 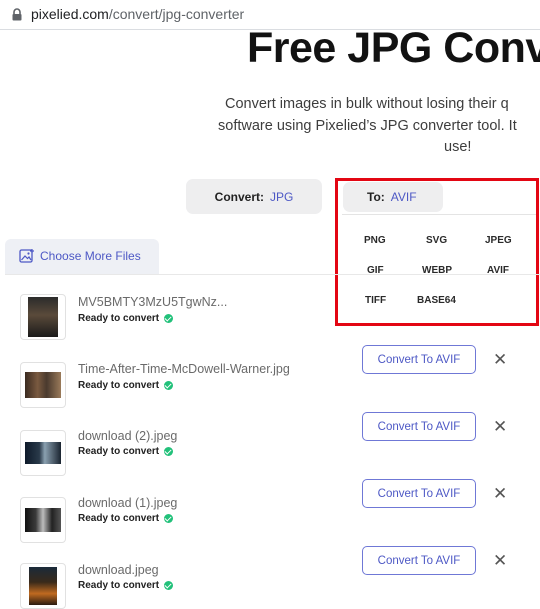 I want to click on highlight-box, so click(x=437, y=252).